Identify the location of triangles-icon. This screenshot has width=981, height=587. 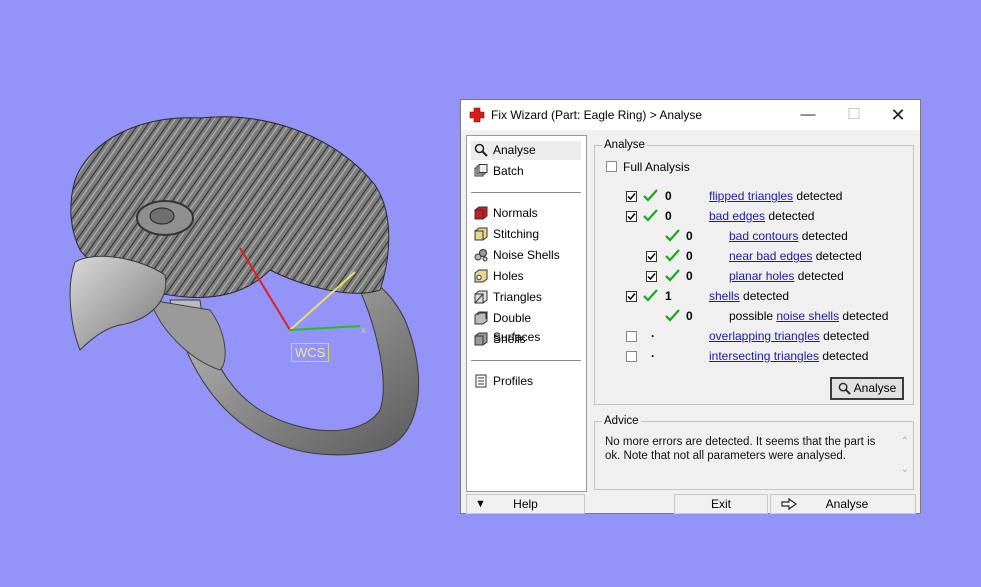
(481, 297).